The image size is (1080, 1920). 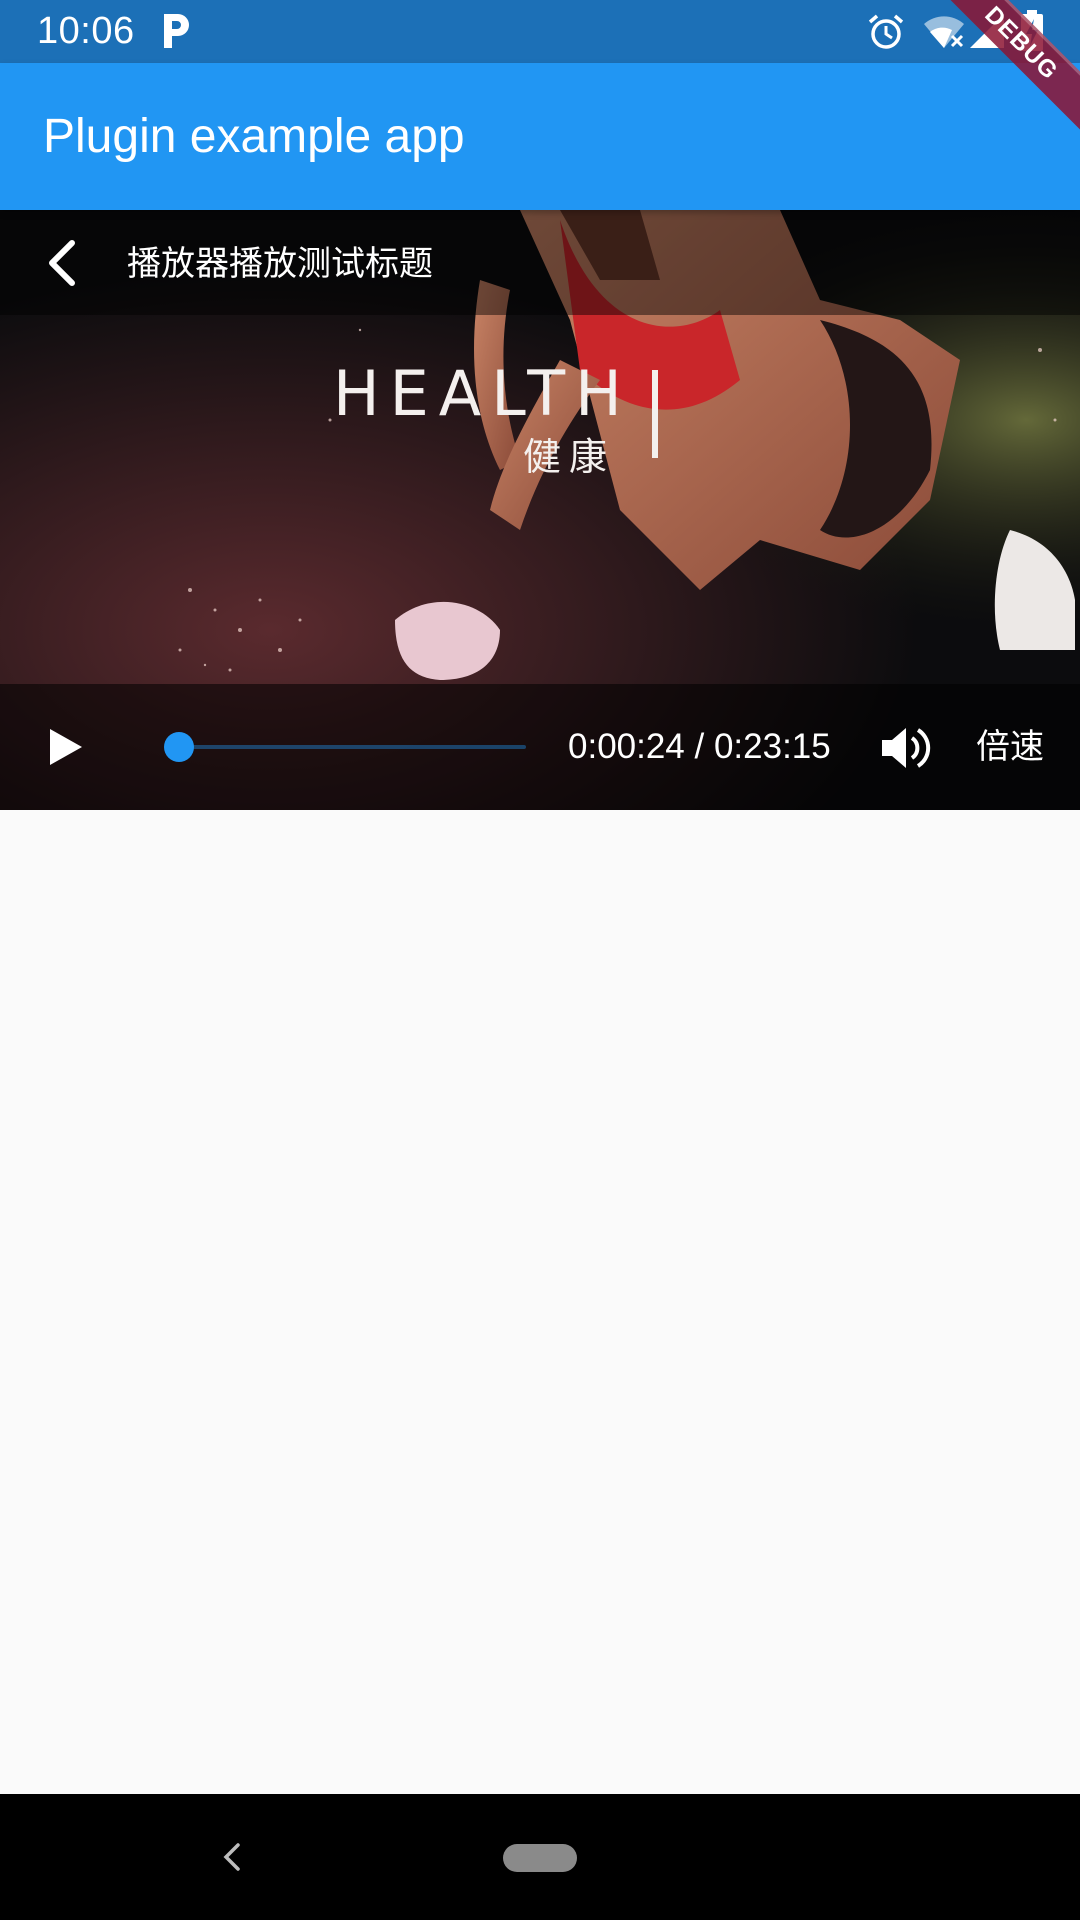 What do you see at coordinates (540, 262) in the screenshot?
I see `player-top-bar: 播放器播放测试标题` at bounding box center [540, 262].